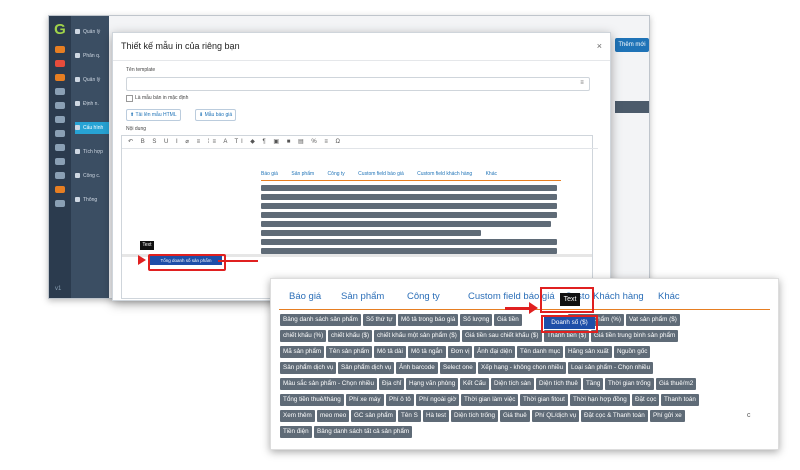 This screenshot has width=800, height=470. What do you see at coordinates (491, 174) in the screenshot?
I see `small-tab: Khác` at bounding box center [491, 174].